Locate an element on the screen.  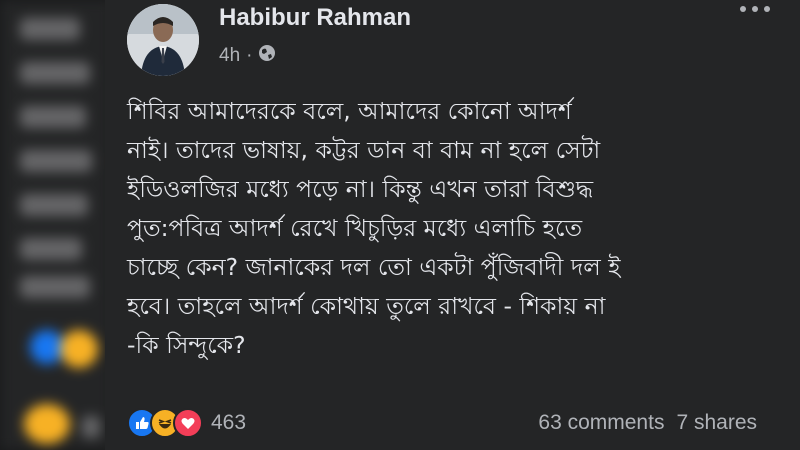
globe-icon is located at coordinates (267, 56).